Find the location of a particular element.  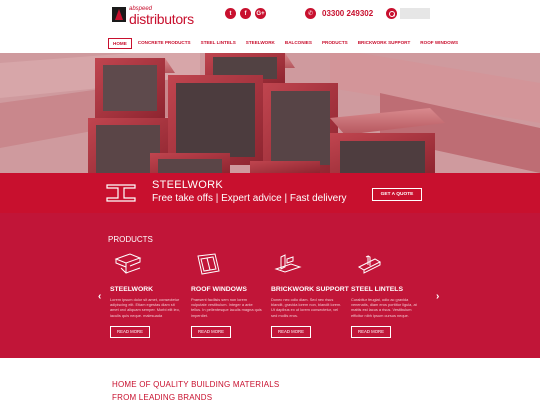

products-heading: PRODUCTS is located at coordinates (130, 239).